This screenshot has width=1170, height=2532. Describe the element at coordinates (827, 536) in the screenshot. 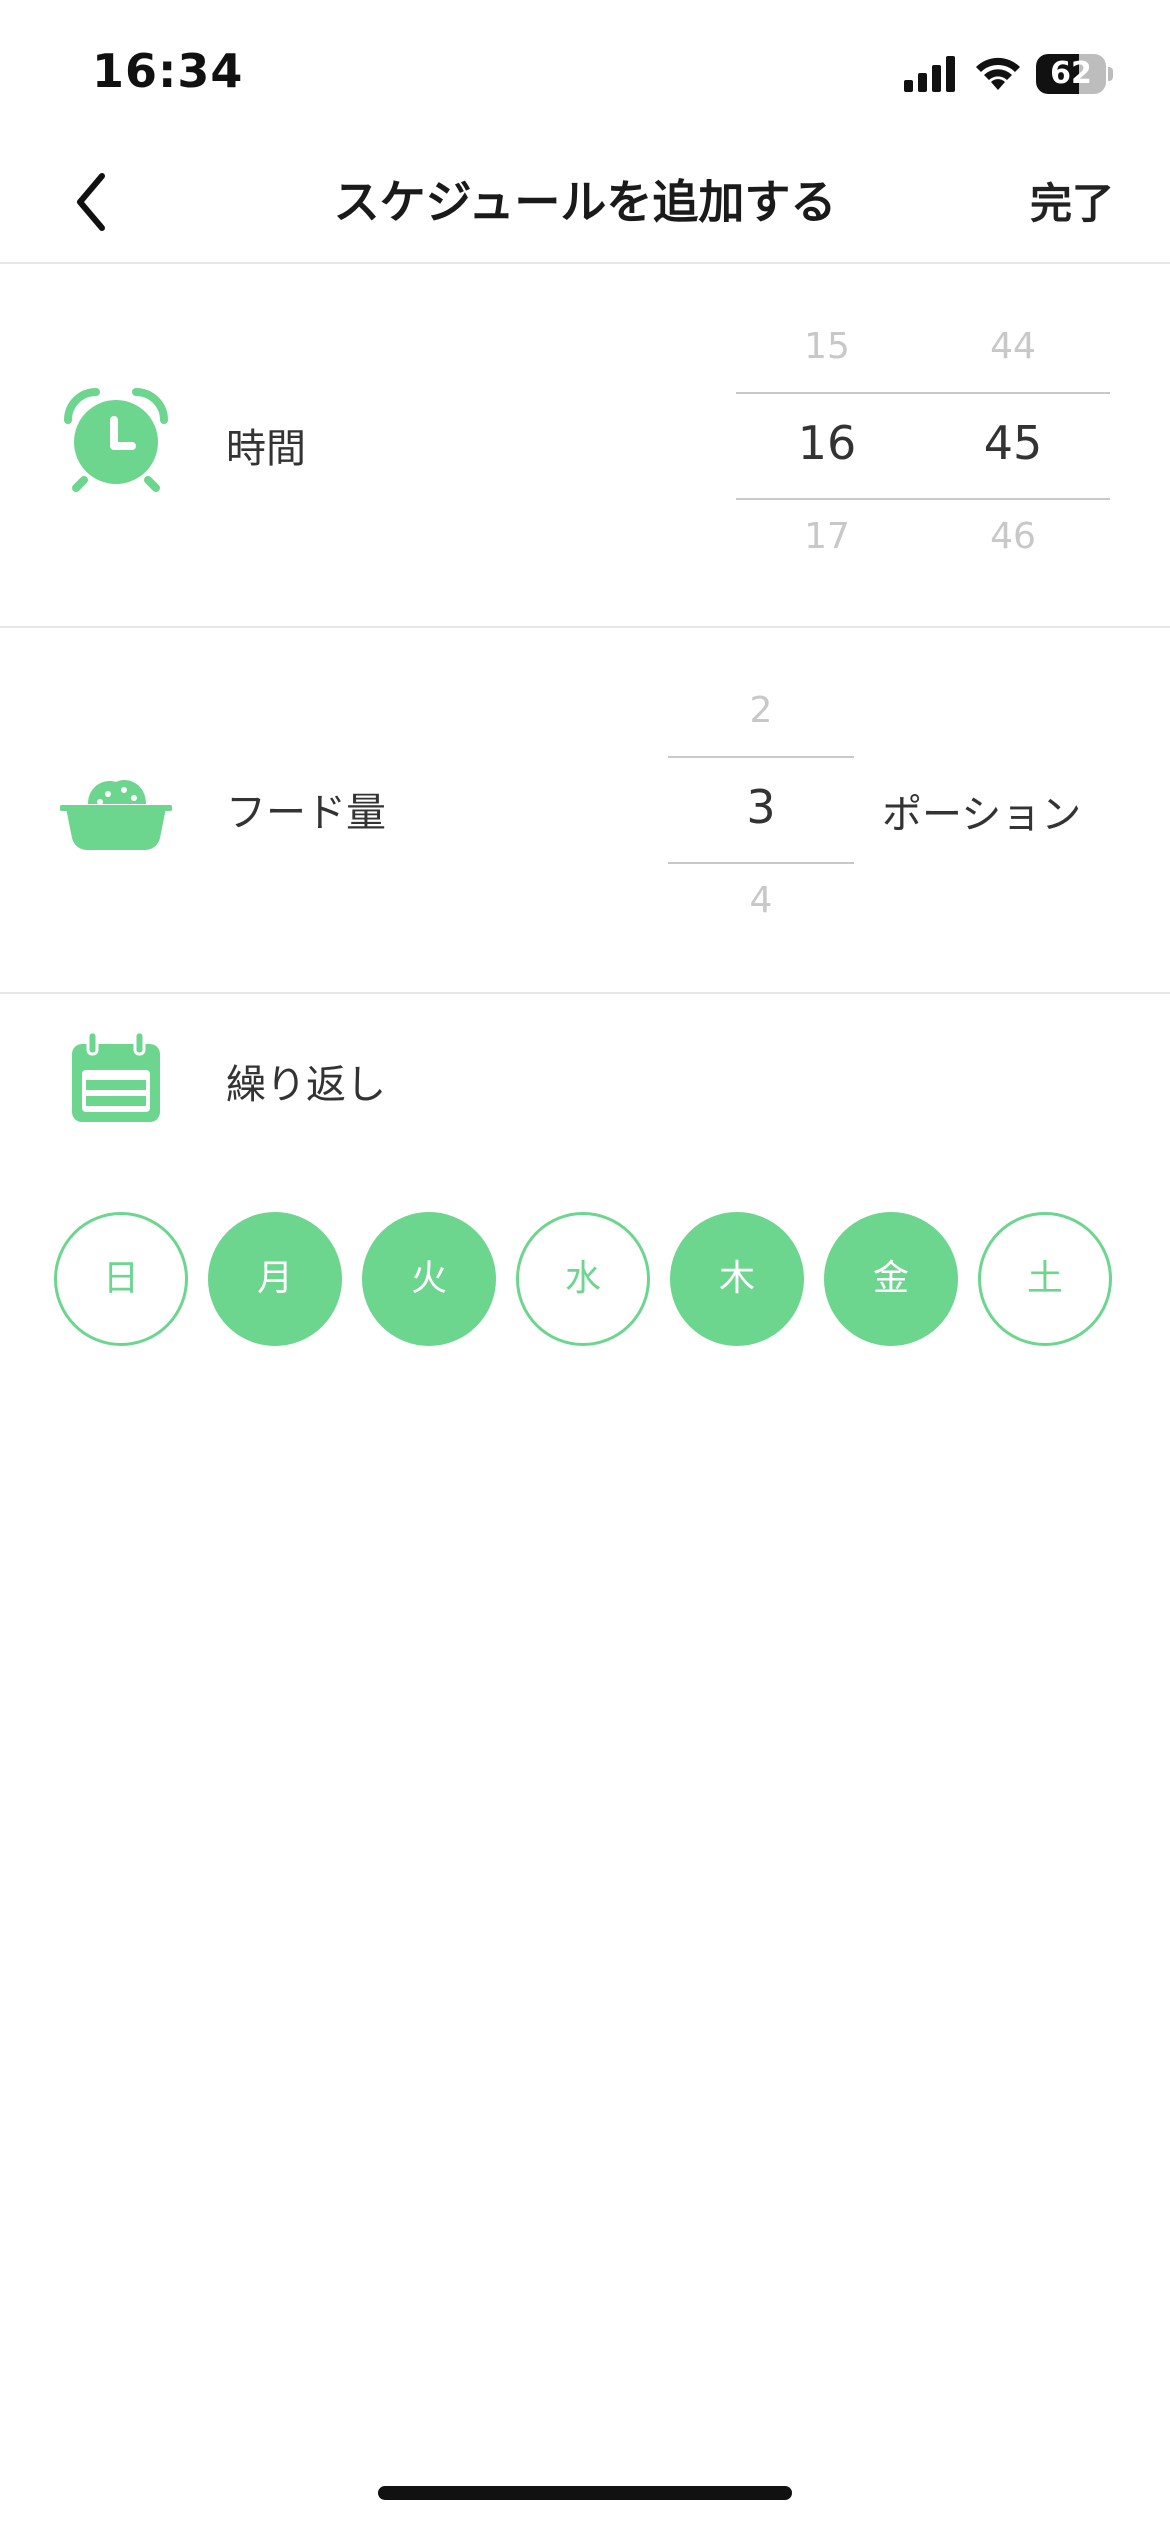

I see `hour-next: 17` at that location.